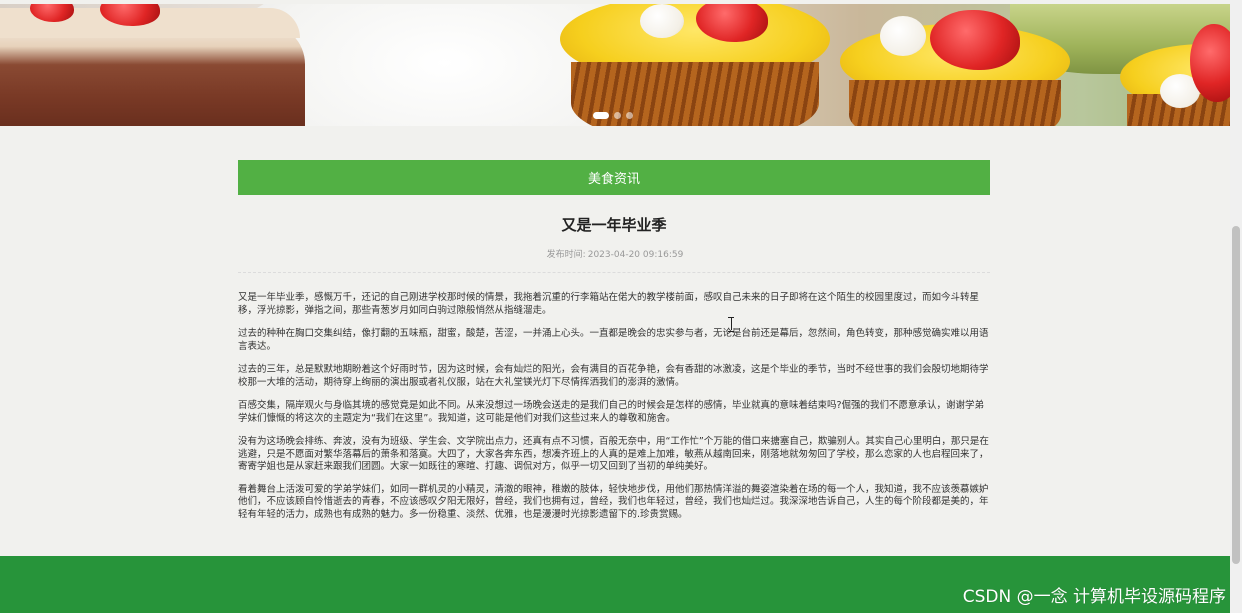 This screenshot has width=1242, height=613. Describe the element at coordinates (1236, 395) in the screenshot. I see `scrollbar-thumb` at that location.